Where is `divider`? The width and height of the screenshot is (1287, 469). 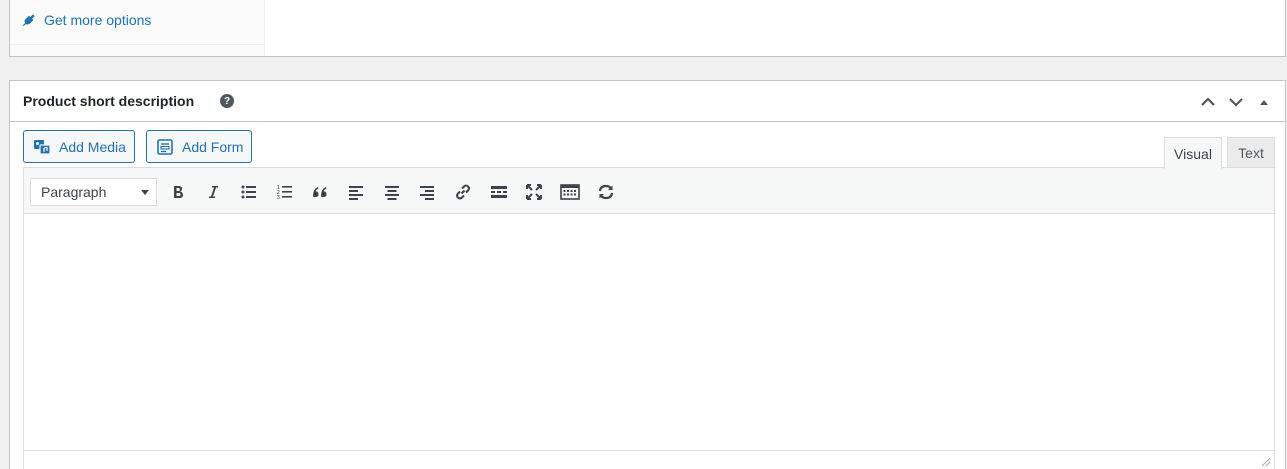 divider is located at coordinates (137, 44).